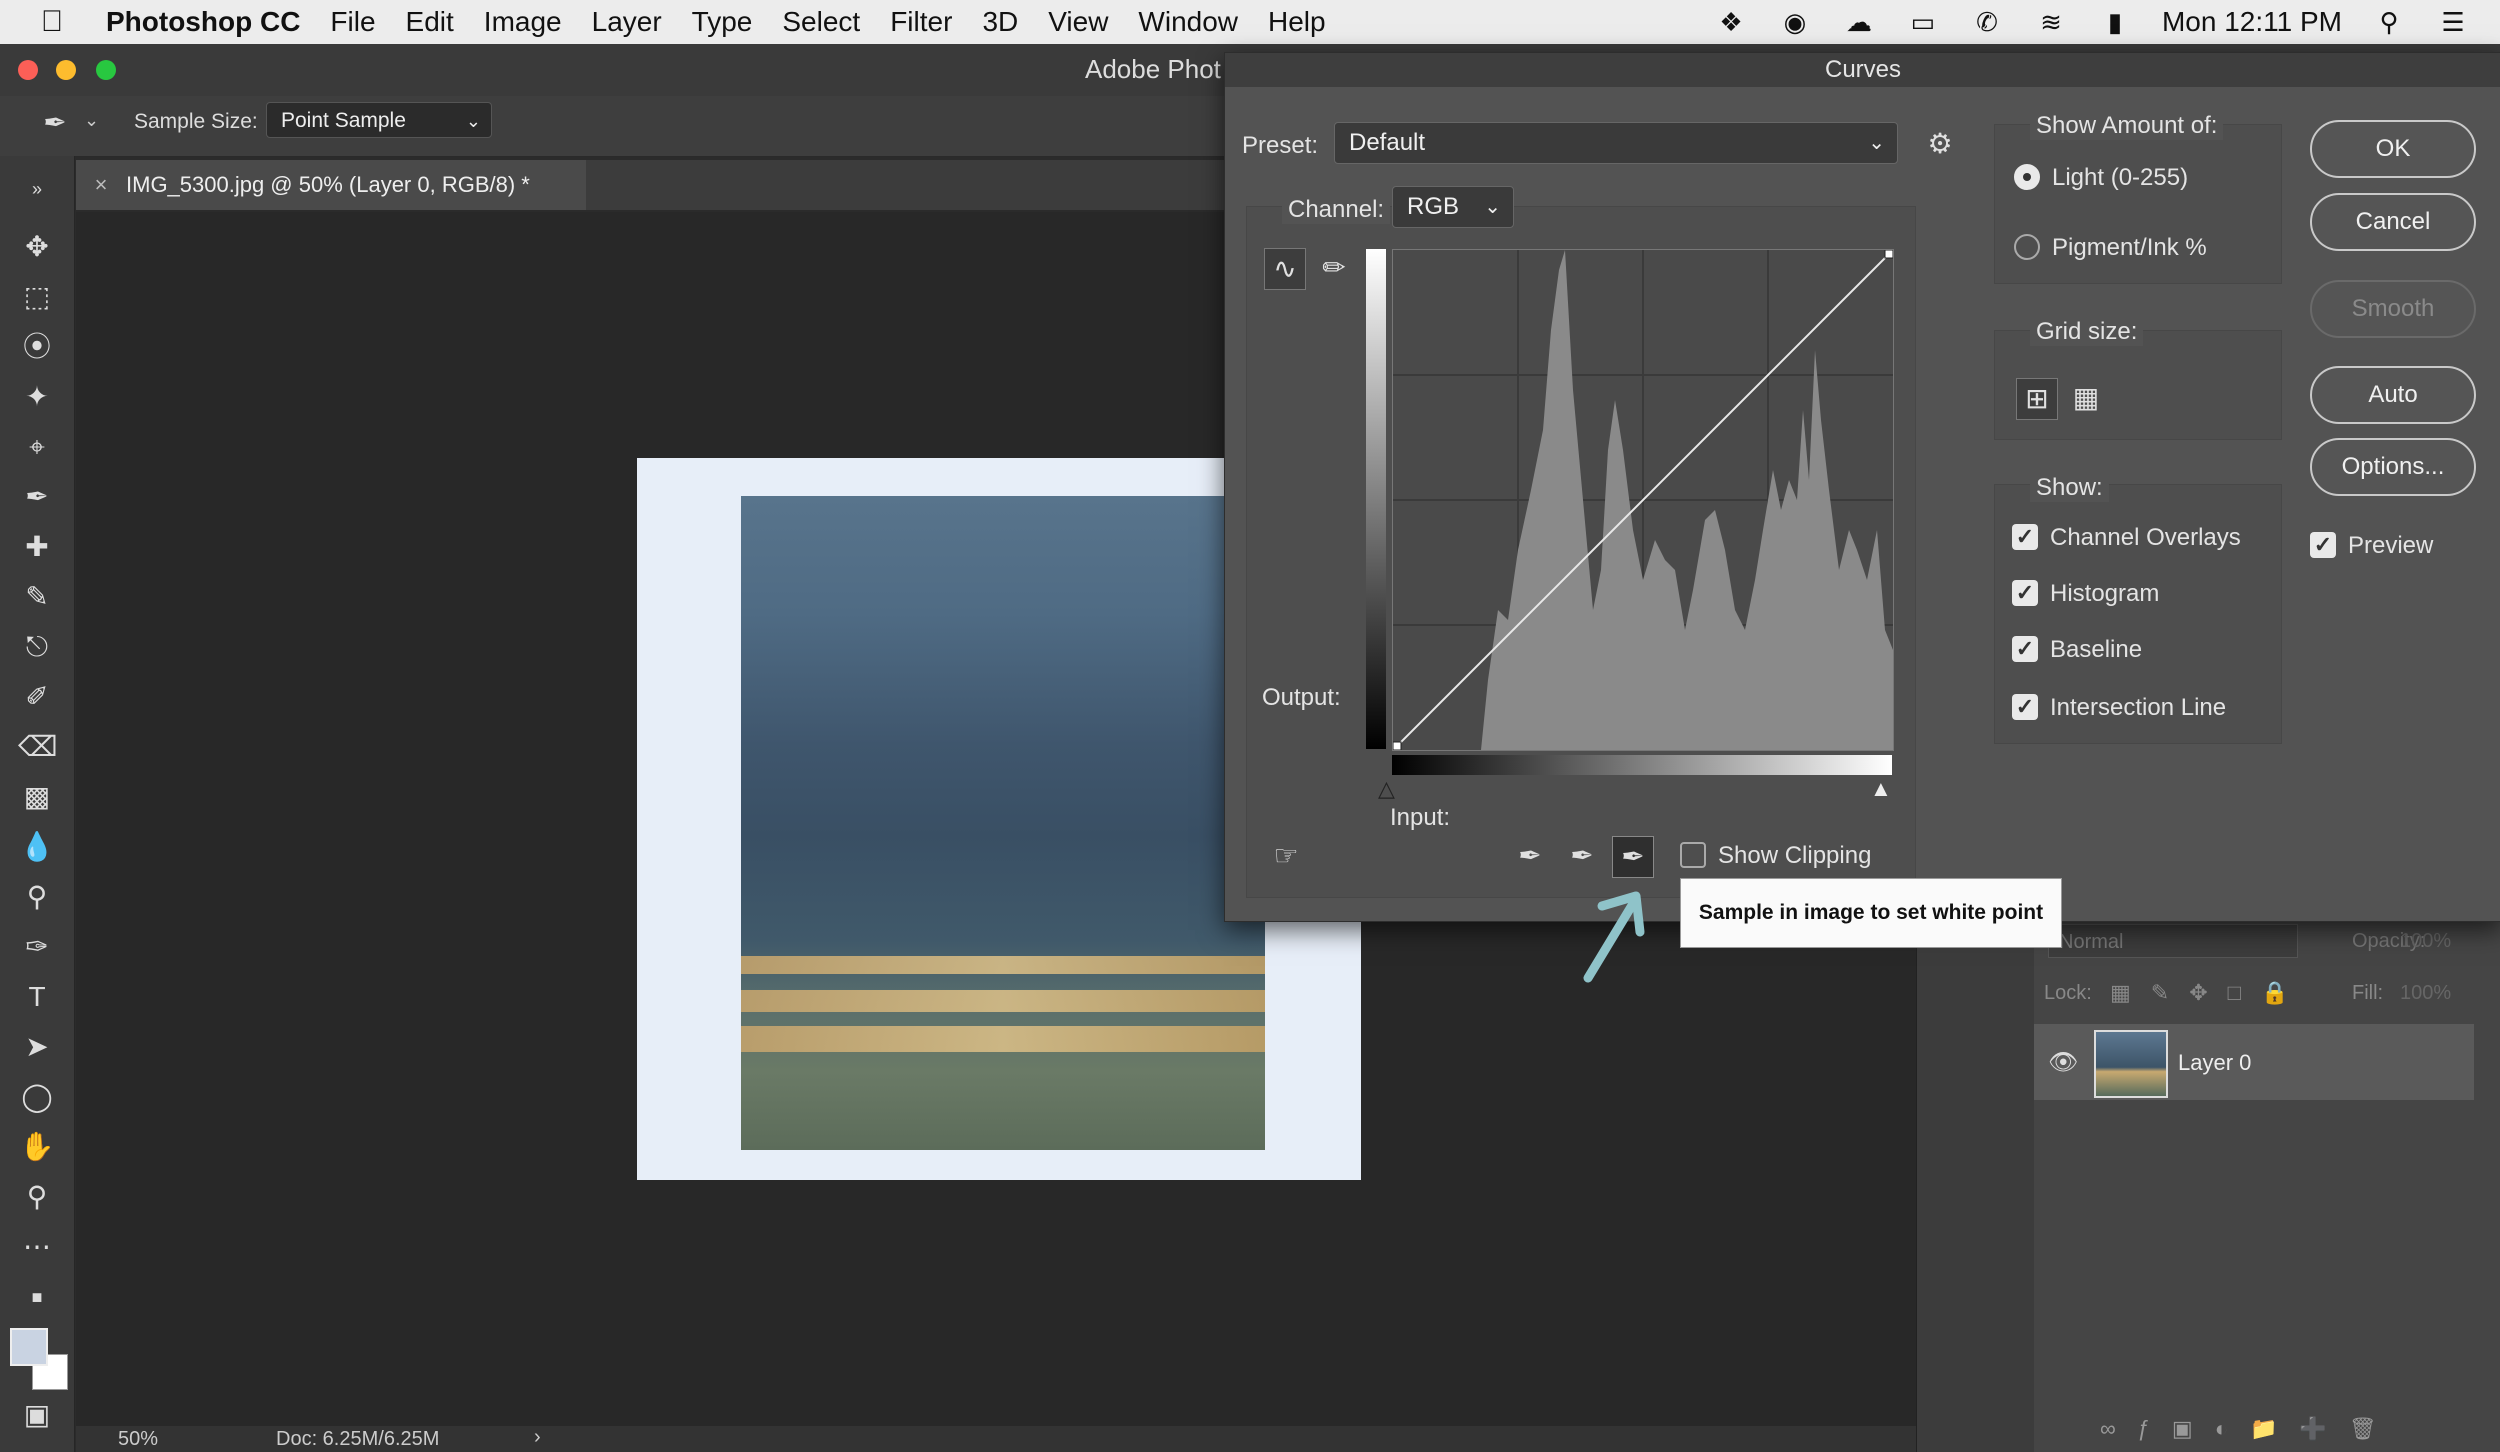  I want to click on smooth-button: Smooth, so click(2393, 309).